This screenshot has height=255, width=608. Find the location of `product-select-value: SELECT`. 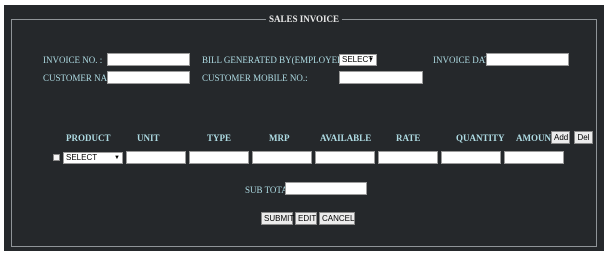

product-select-value: SELECT is located at coordinates (82, 157).